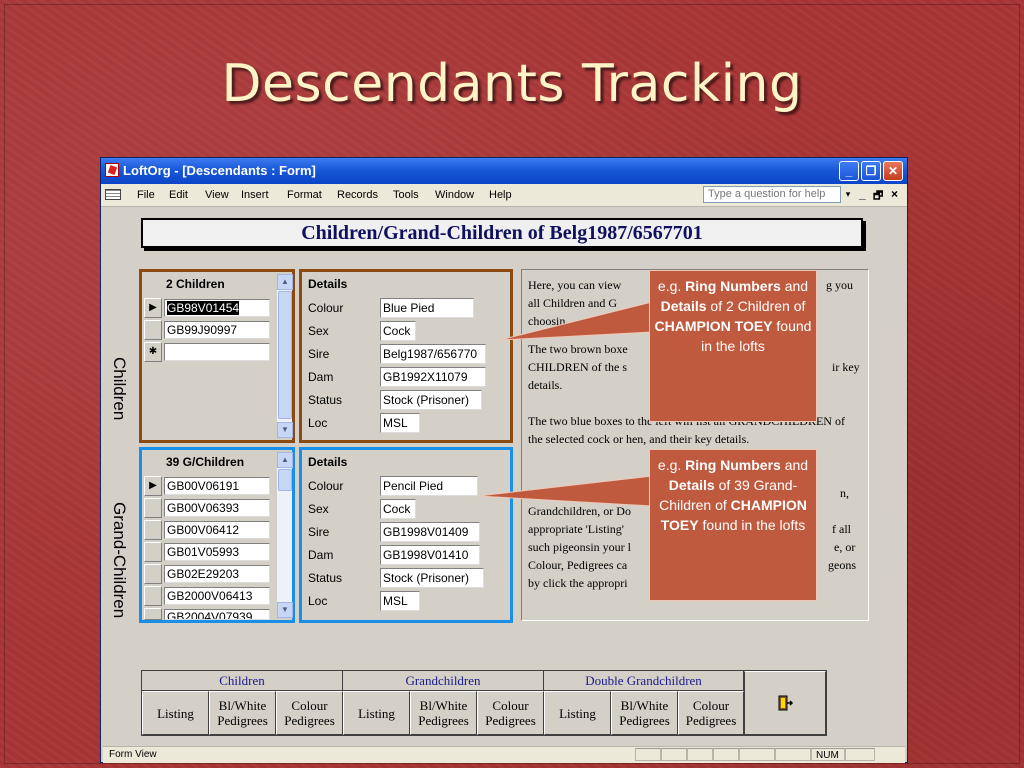  I want to click on children-row: GB98V01454, so click(217, 308).